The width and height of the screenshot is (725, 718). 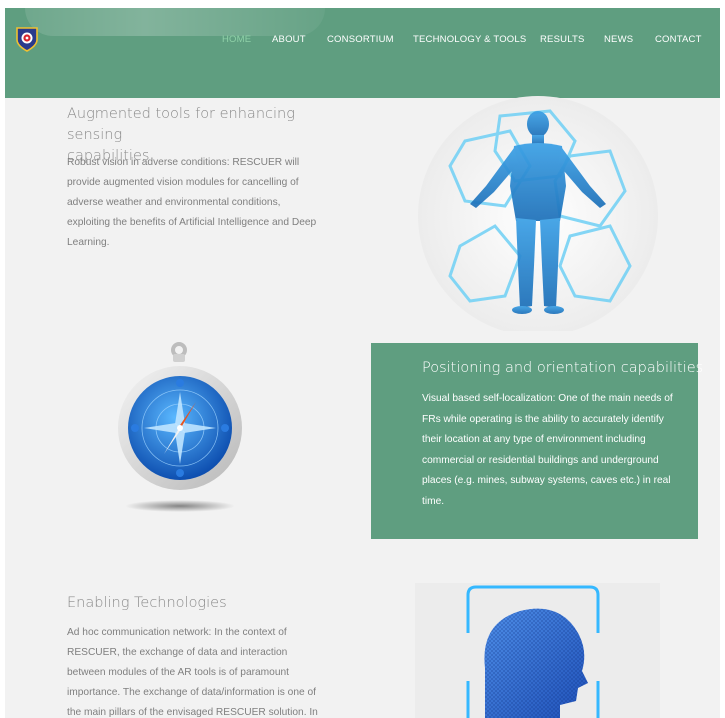 What do you see at coordinates (147, 603) in the screenshot?
I see `enabling-section-title: Enabling Technologies` at bounding box center [147, 603].